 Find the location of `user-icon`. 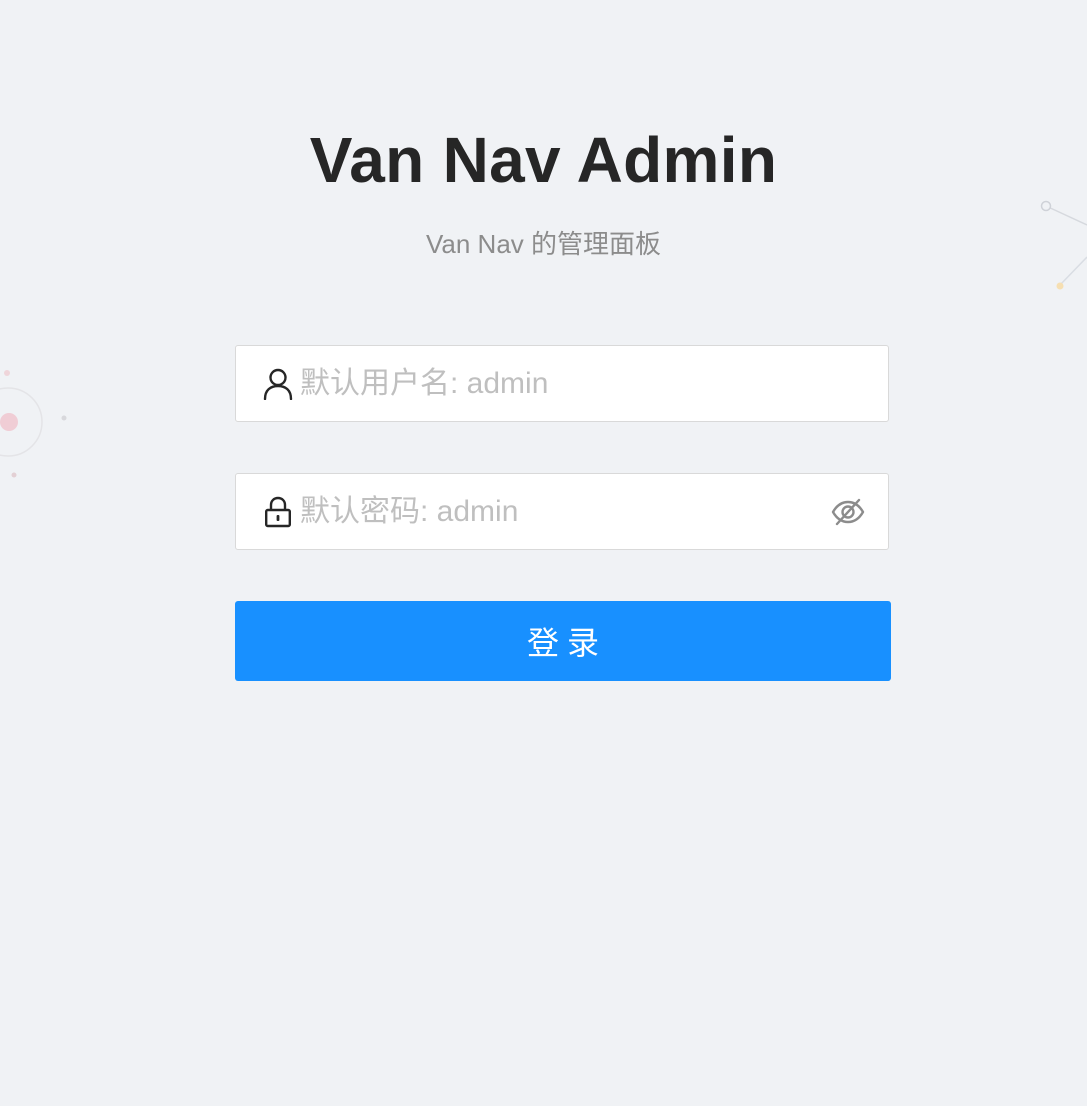

user-icon is located at coordinates (278, 384).